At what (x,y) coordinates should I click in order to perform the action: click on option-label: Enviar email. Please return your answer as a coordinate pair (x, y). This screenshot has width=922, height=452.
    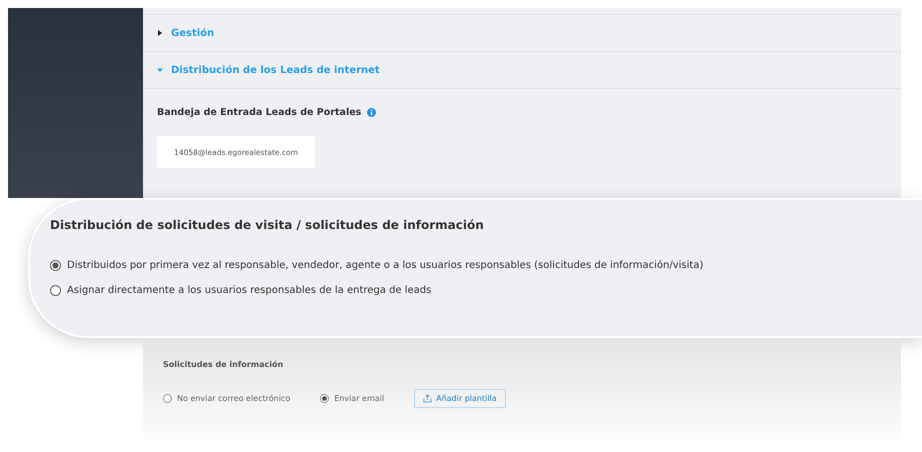
    Looking at the image, I should click on (359, 398).